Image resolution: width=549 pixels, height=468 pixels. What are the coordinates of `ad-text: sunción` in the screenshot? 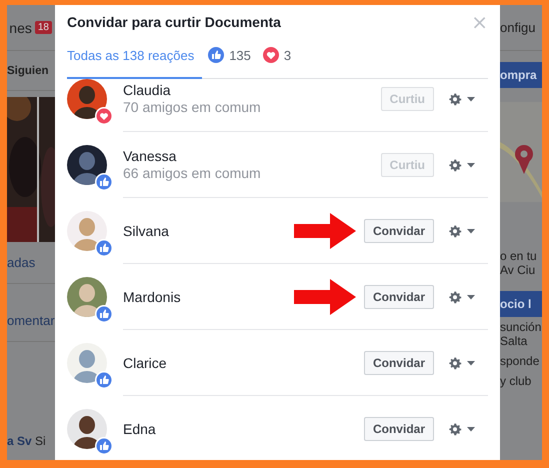 It's located at (521, 327).